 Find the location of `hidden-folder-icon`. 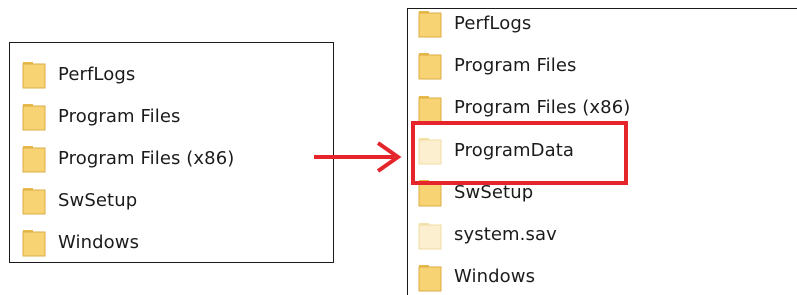

hidden-folder-icon is located at coordinates (430, 235).